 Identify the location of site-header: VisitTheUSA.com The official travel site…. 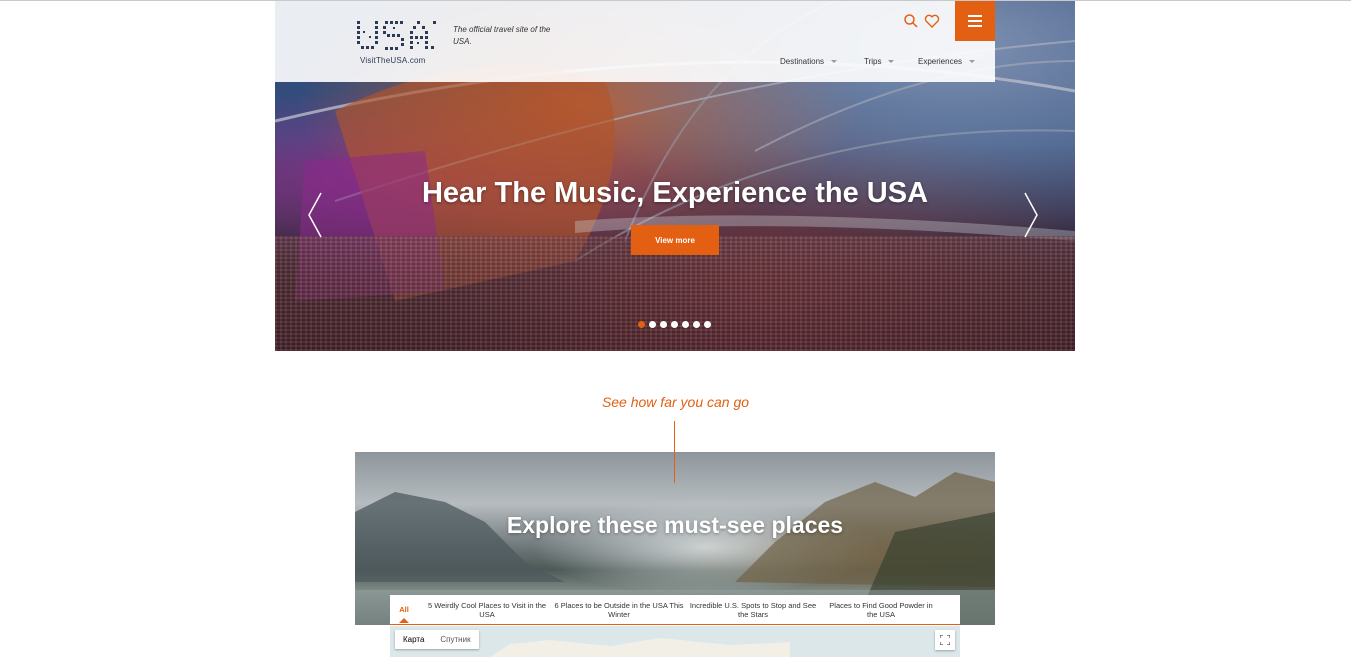
(635, 41).